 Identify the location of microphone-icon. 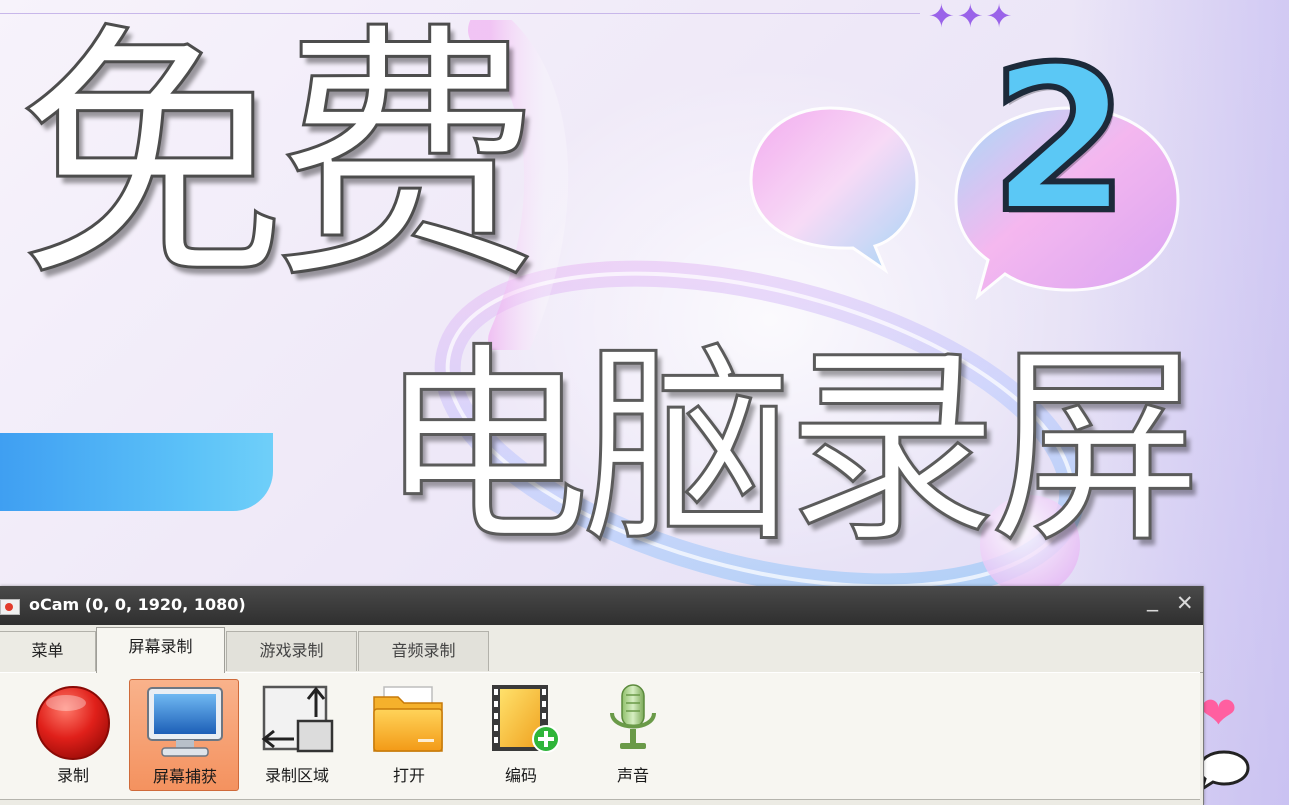
(633, 716).